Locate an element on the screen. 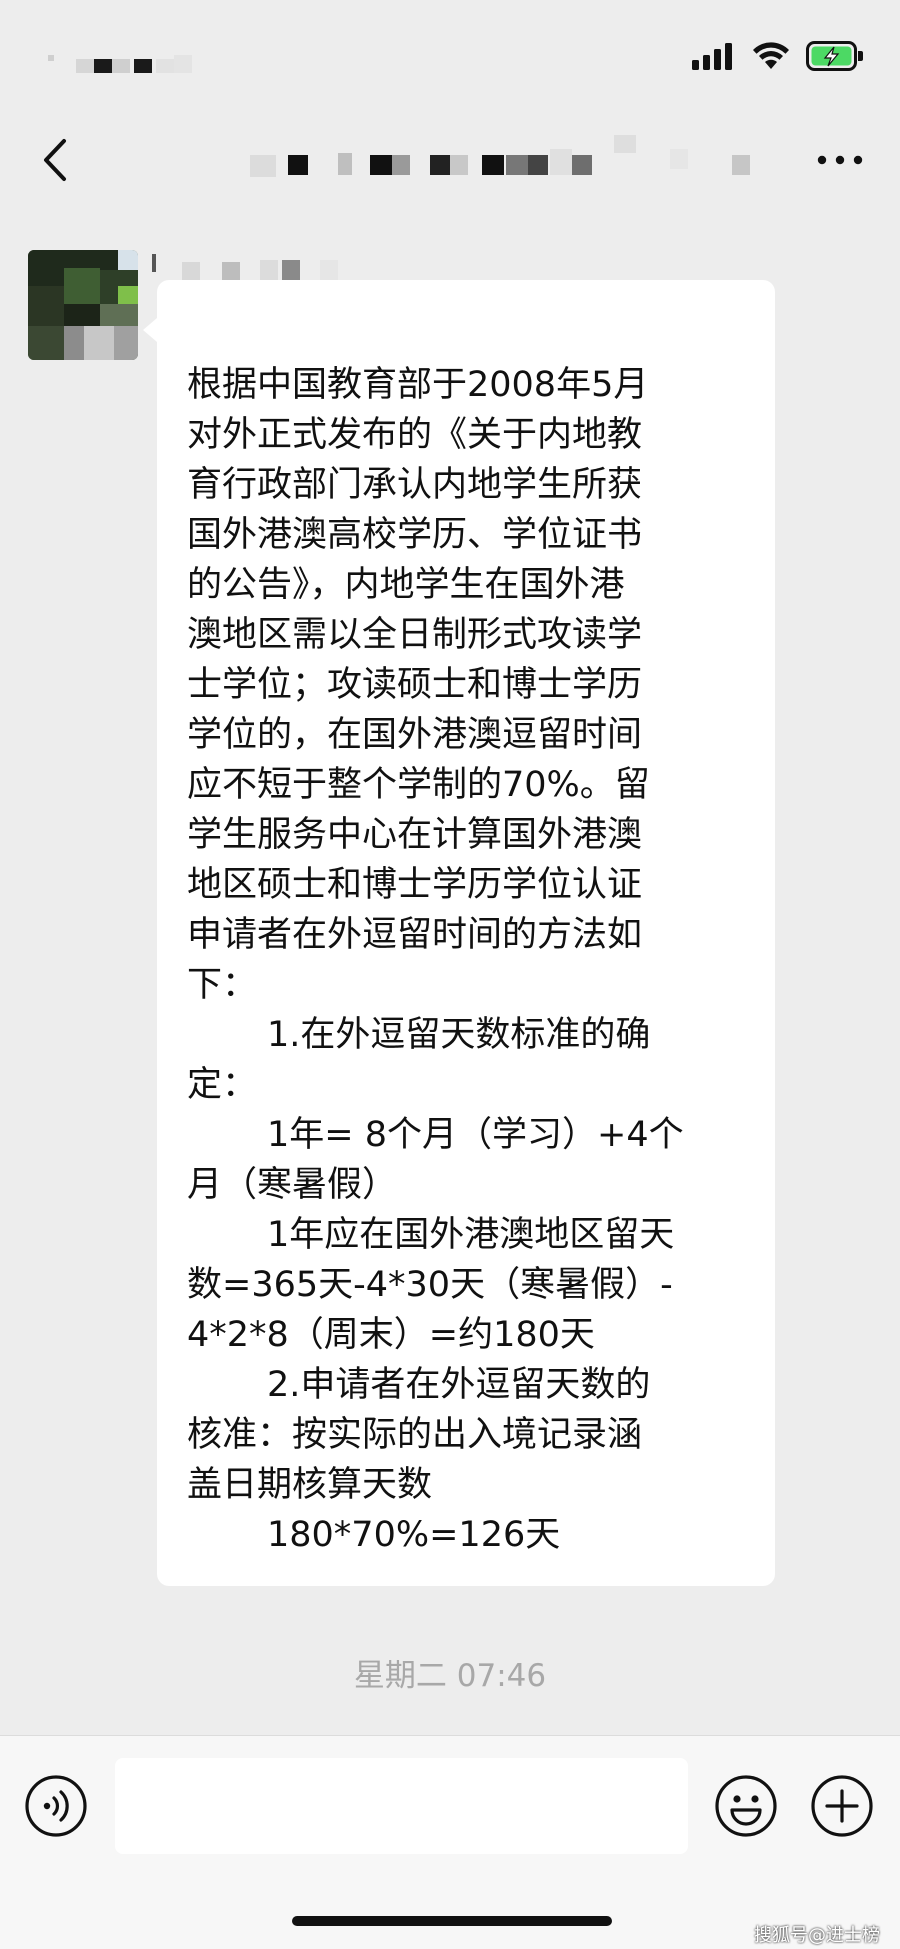  message-line: 1.在外逗留天数标准的确 is located at coordinates (459, 1035).